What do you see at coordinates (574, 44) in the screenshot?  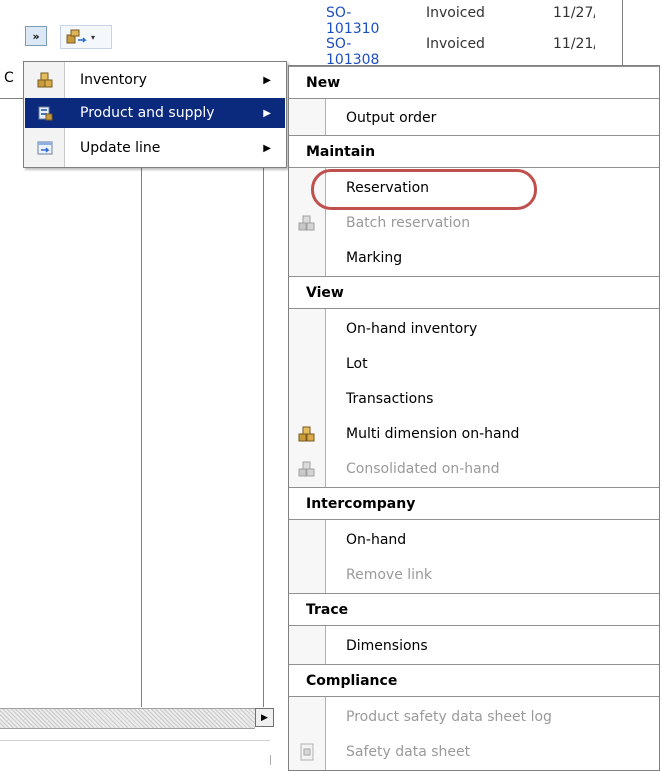 I see `order-date: 11/21/20` at bounding box center [574, 44].